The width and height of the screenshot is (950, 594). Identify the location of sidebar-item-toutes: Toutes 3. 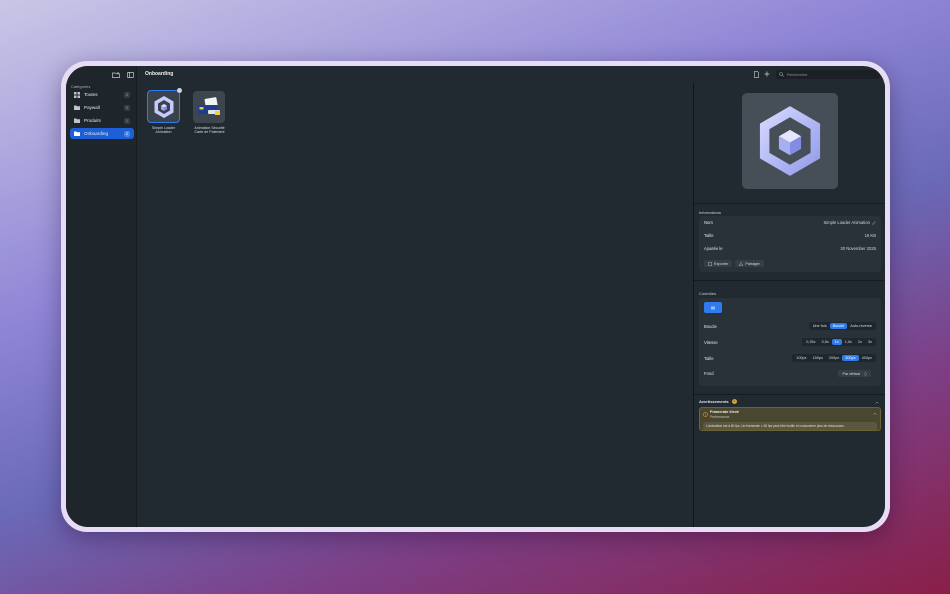
(102, 94).